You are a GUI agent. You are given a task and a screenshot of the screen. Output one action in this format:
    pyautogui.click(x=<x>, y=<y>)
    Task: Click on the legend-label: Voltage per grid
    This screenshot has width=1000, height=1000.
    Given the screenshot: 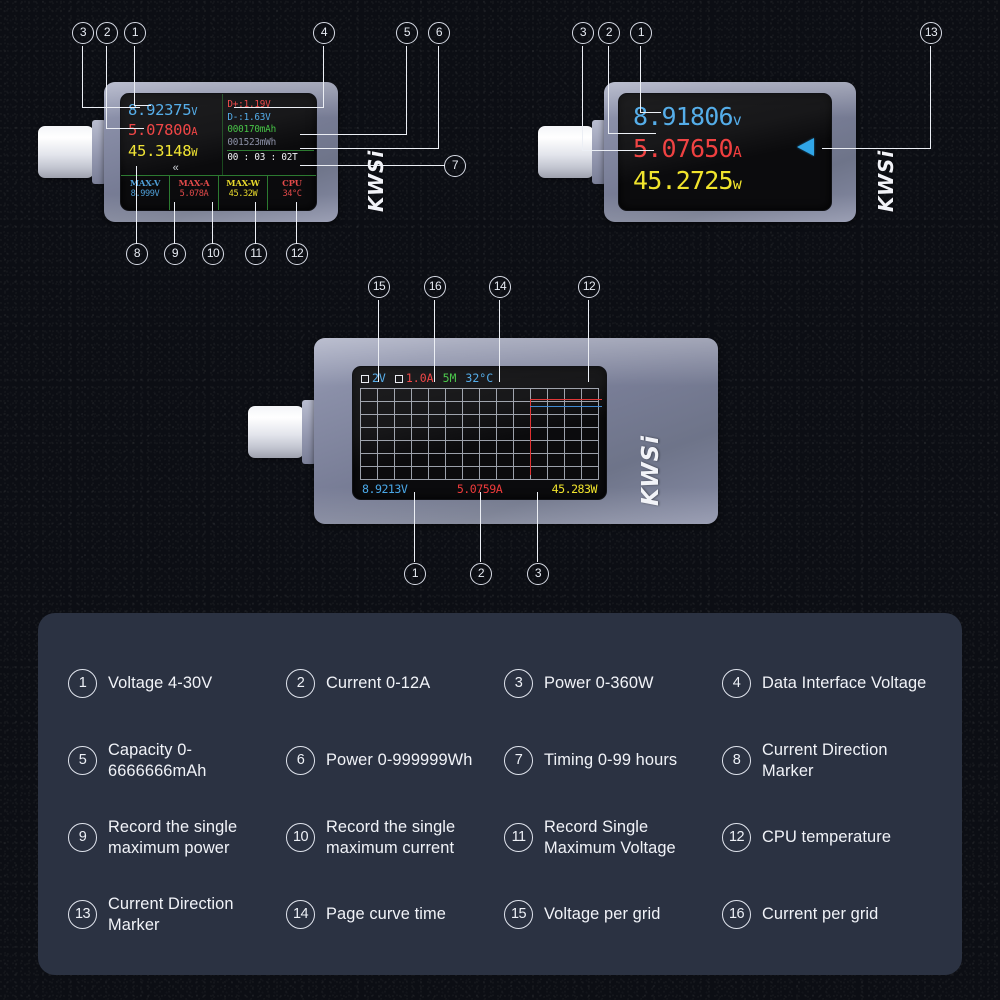 What is the action you would take?
    pyautogui.click(x=602, y=914)
    